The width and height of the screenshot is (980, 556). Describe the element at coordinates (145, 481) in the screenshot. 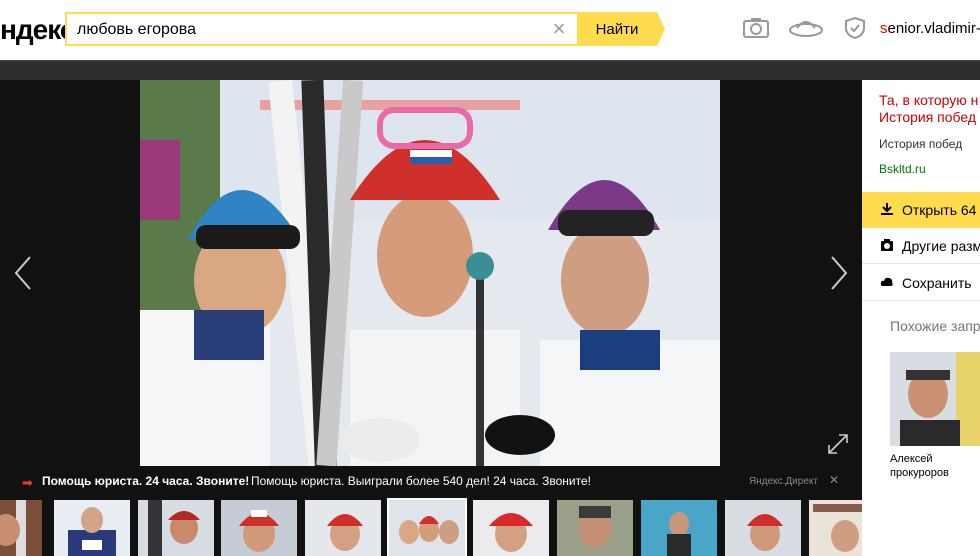

I see `ad-title-link: Помощь юриста. 24 часа. Звоните!` at that location.